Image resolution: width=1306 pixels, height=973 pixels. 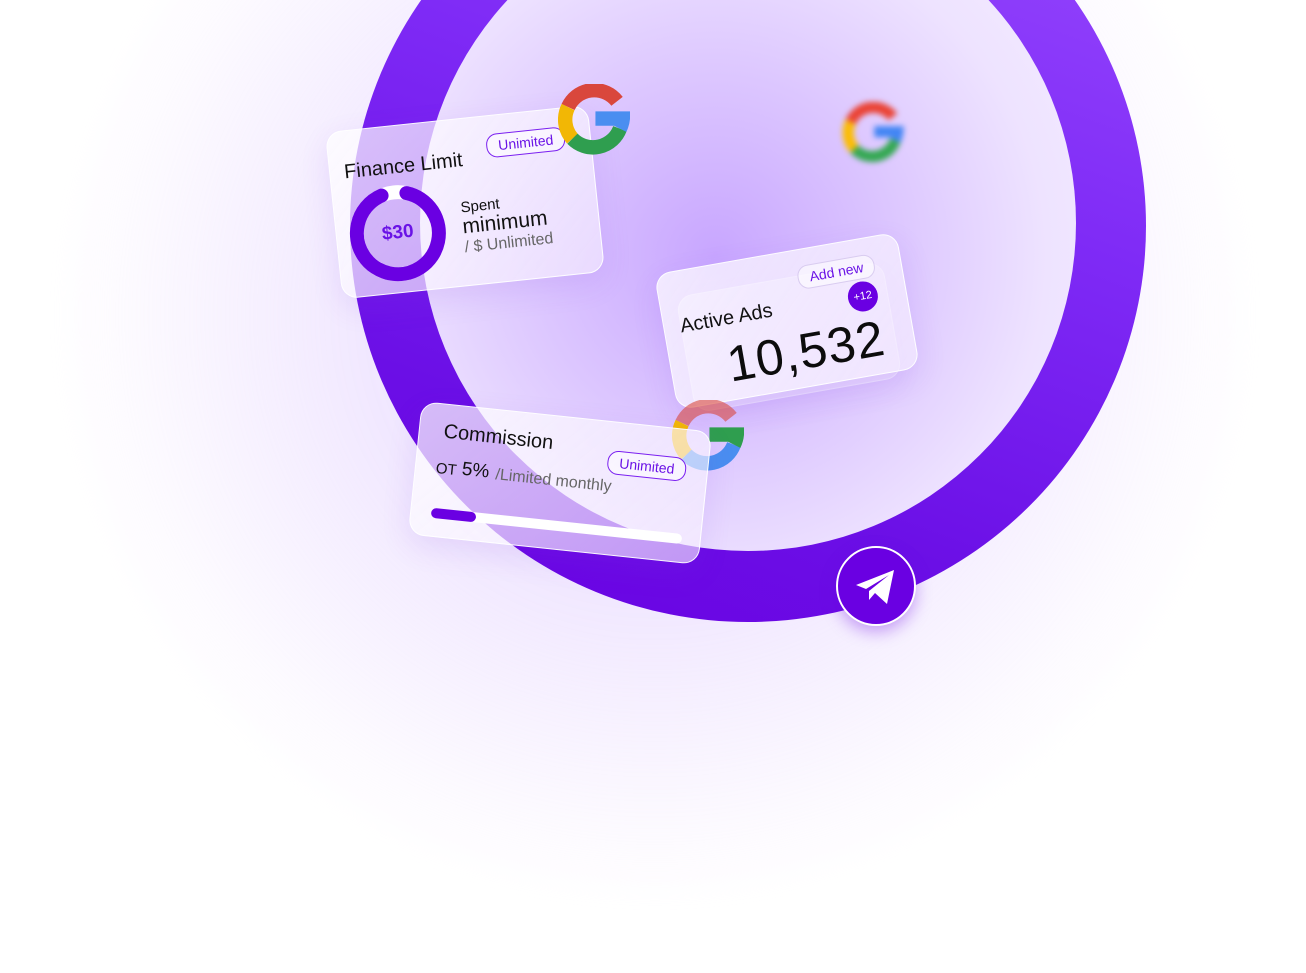 I want to click on commission-suffix: /Limited monthly, so click(x=553, y=481).